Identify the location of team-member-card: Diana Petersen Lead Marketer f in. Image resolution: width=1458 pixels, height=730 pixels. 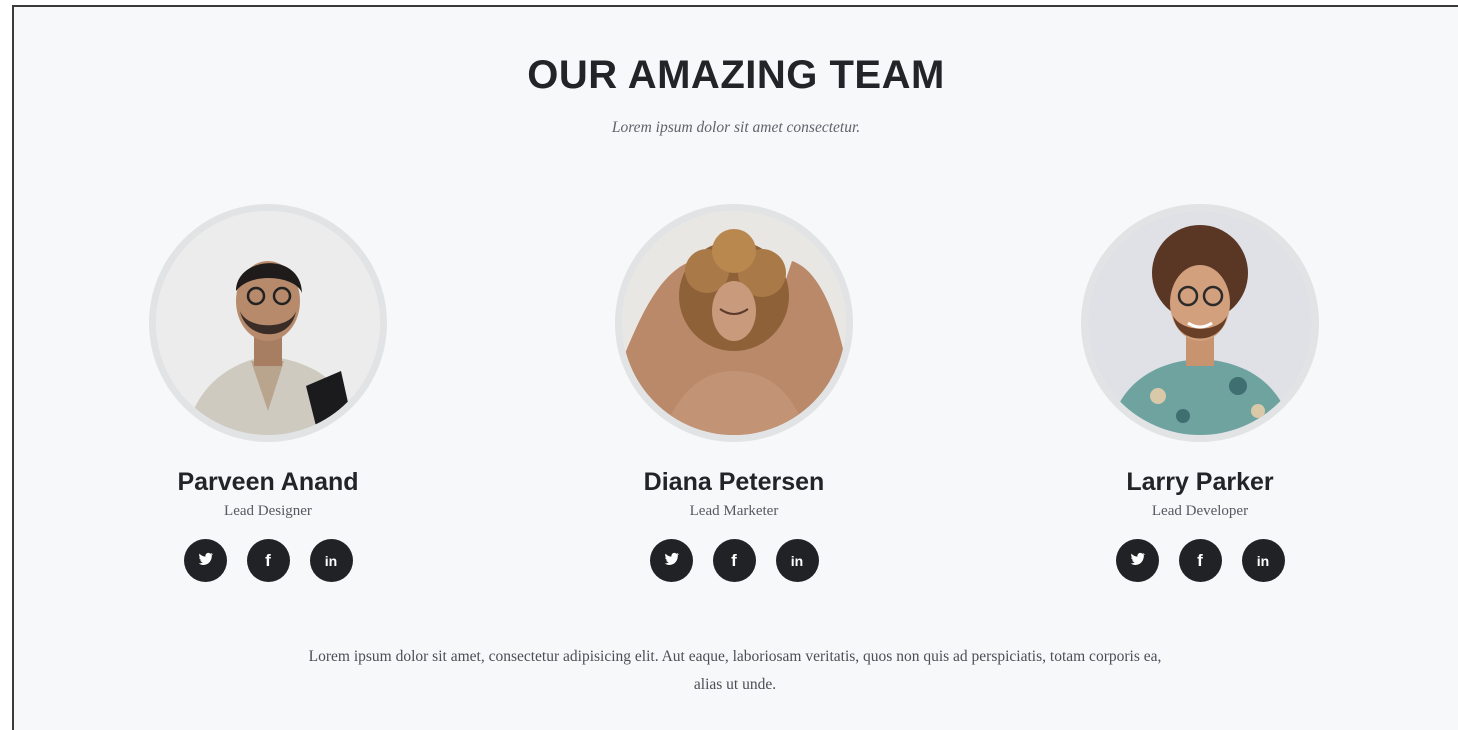
(734, 393).